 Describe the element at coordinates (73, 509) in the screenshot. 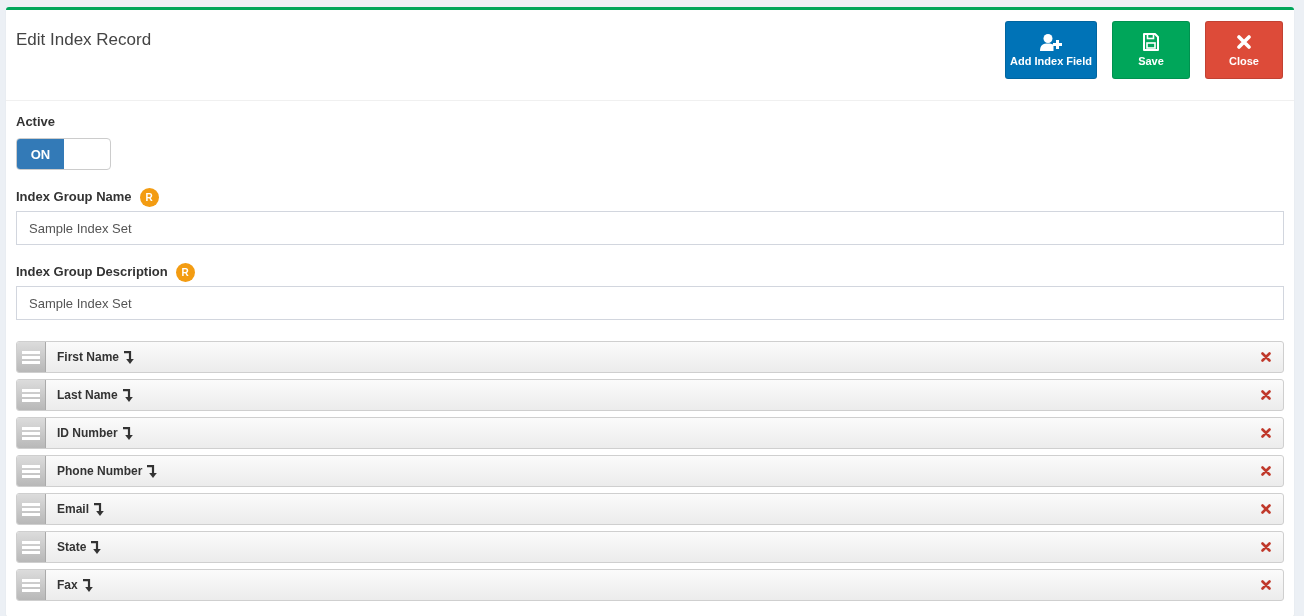

I see `field-name: Email` at that location.